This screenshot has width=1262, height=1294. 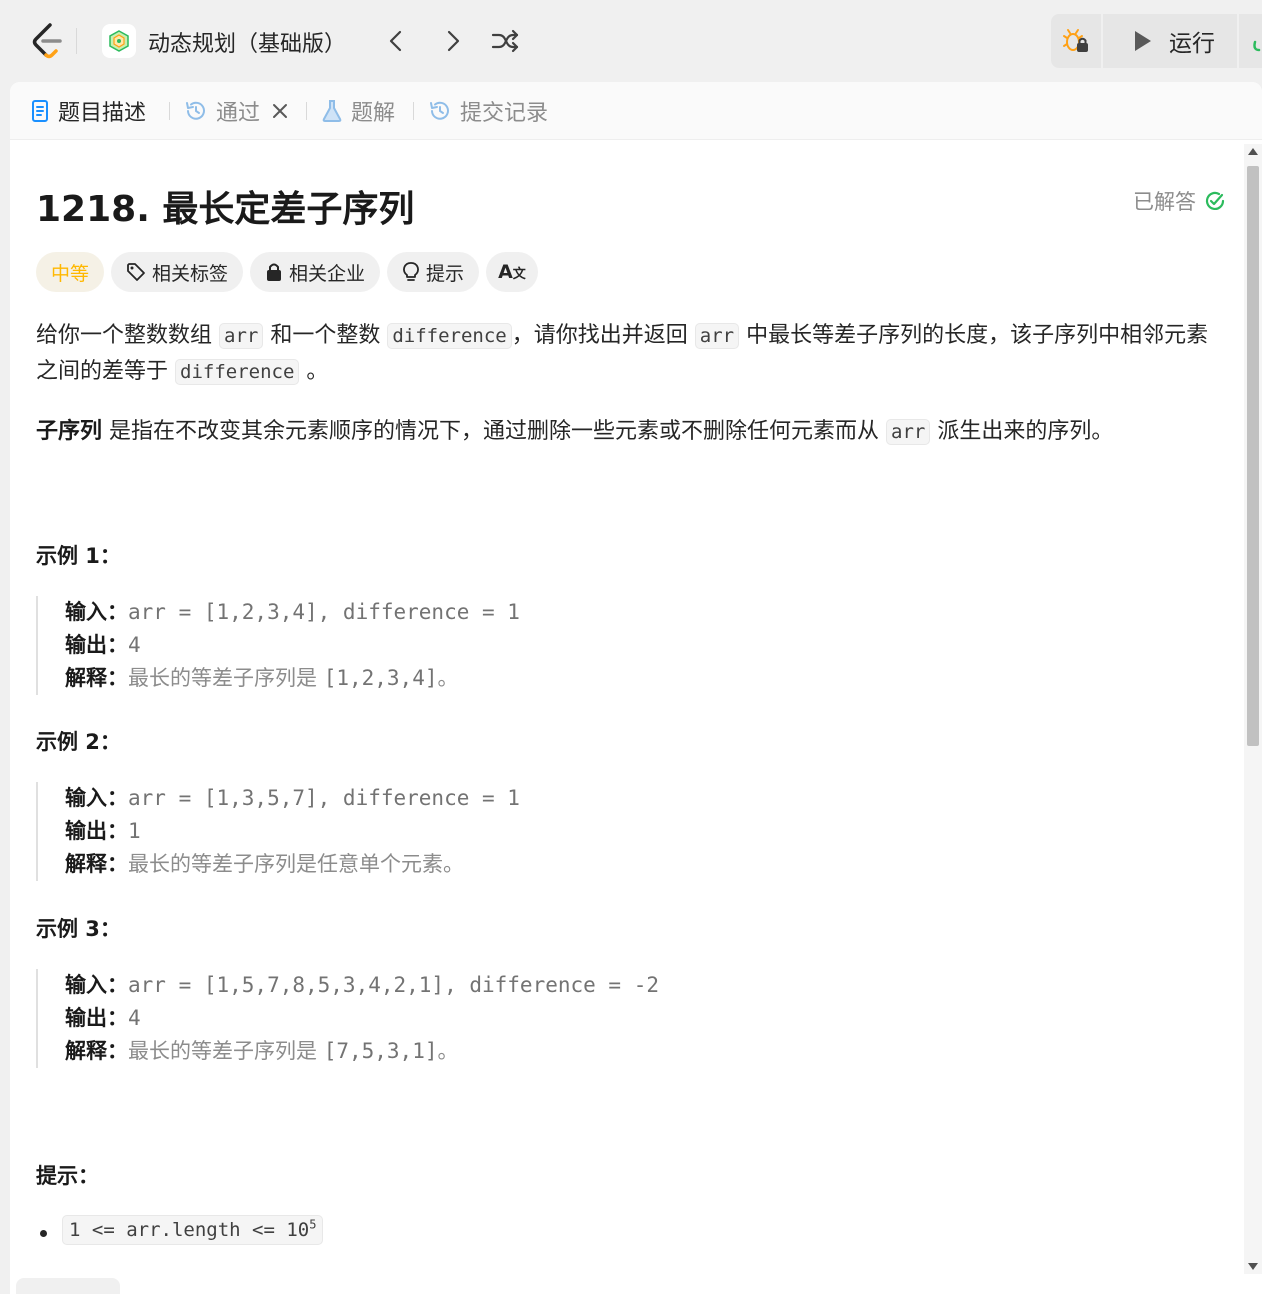 What do you see at coordinates (68, 1286) in the screenshot?
I see `bottom-action-pill` at bounding box center [68, 1286].